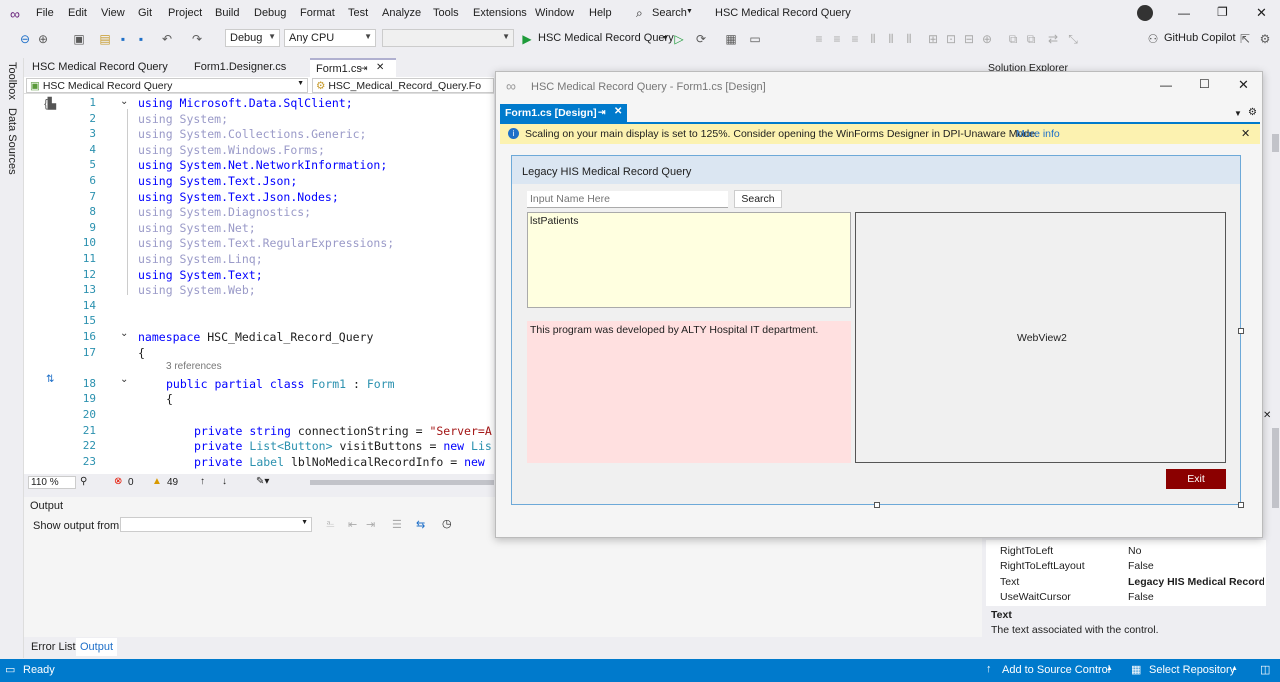 Image resolution: width=1280 pixels, height=682 pixels. What do you see at coordinates (1196, 582) in the screenshot?
I see `property-value: Legacy HIS Medical Record C` at bounding box center [1196, 582].